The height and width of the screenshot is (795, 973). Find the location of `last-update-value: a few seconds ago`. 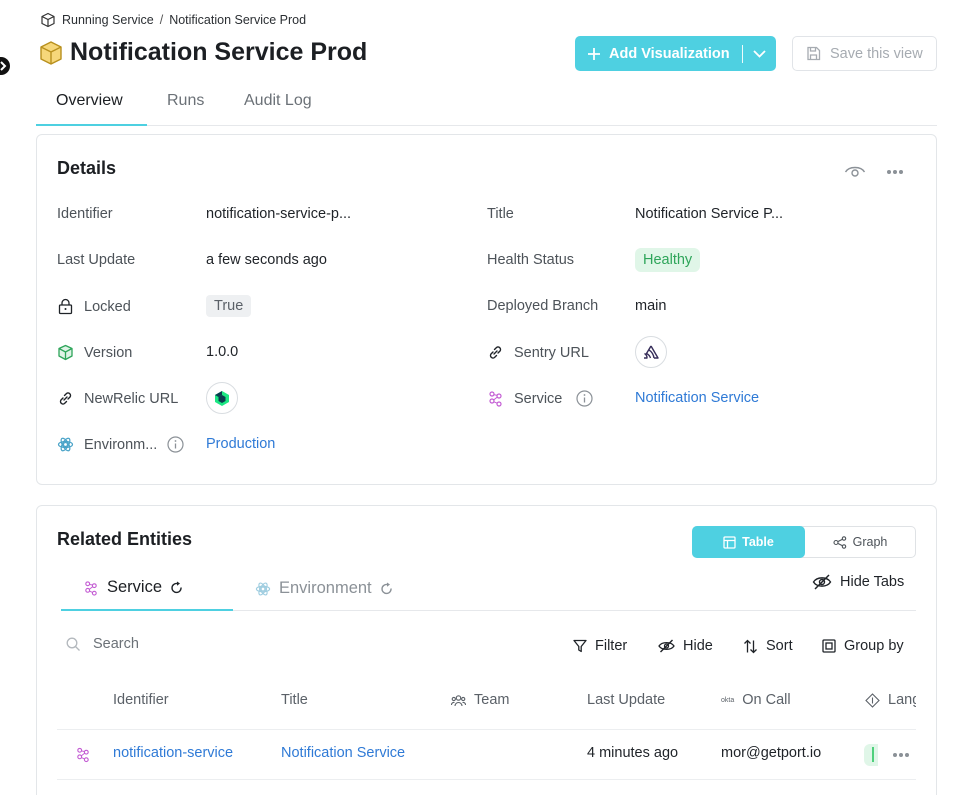

last-update-value: a few seconds ago is located at coordinates (266, 260).